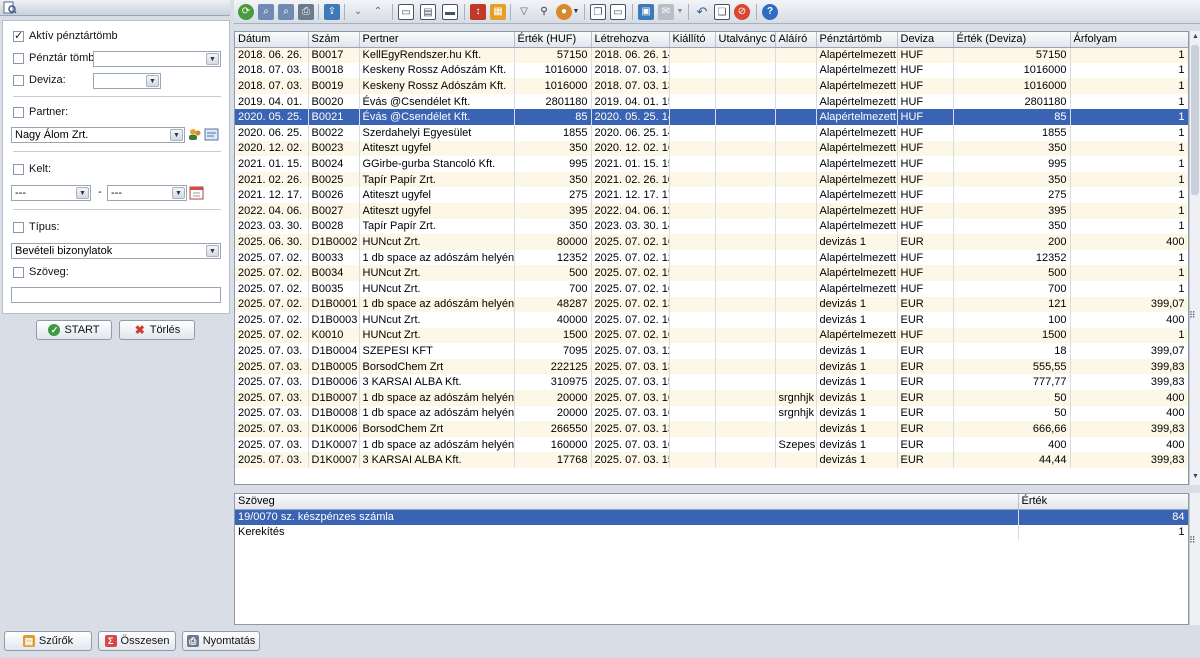 The width and height of the screenshot is (1200, 658). What do you see at coordinates (544, 12) in the screenshot?
I see `find-icon: ⚲` at bounding box center [544, 12].